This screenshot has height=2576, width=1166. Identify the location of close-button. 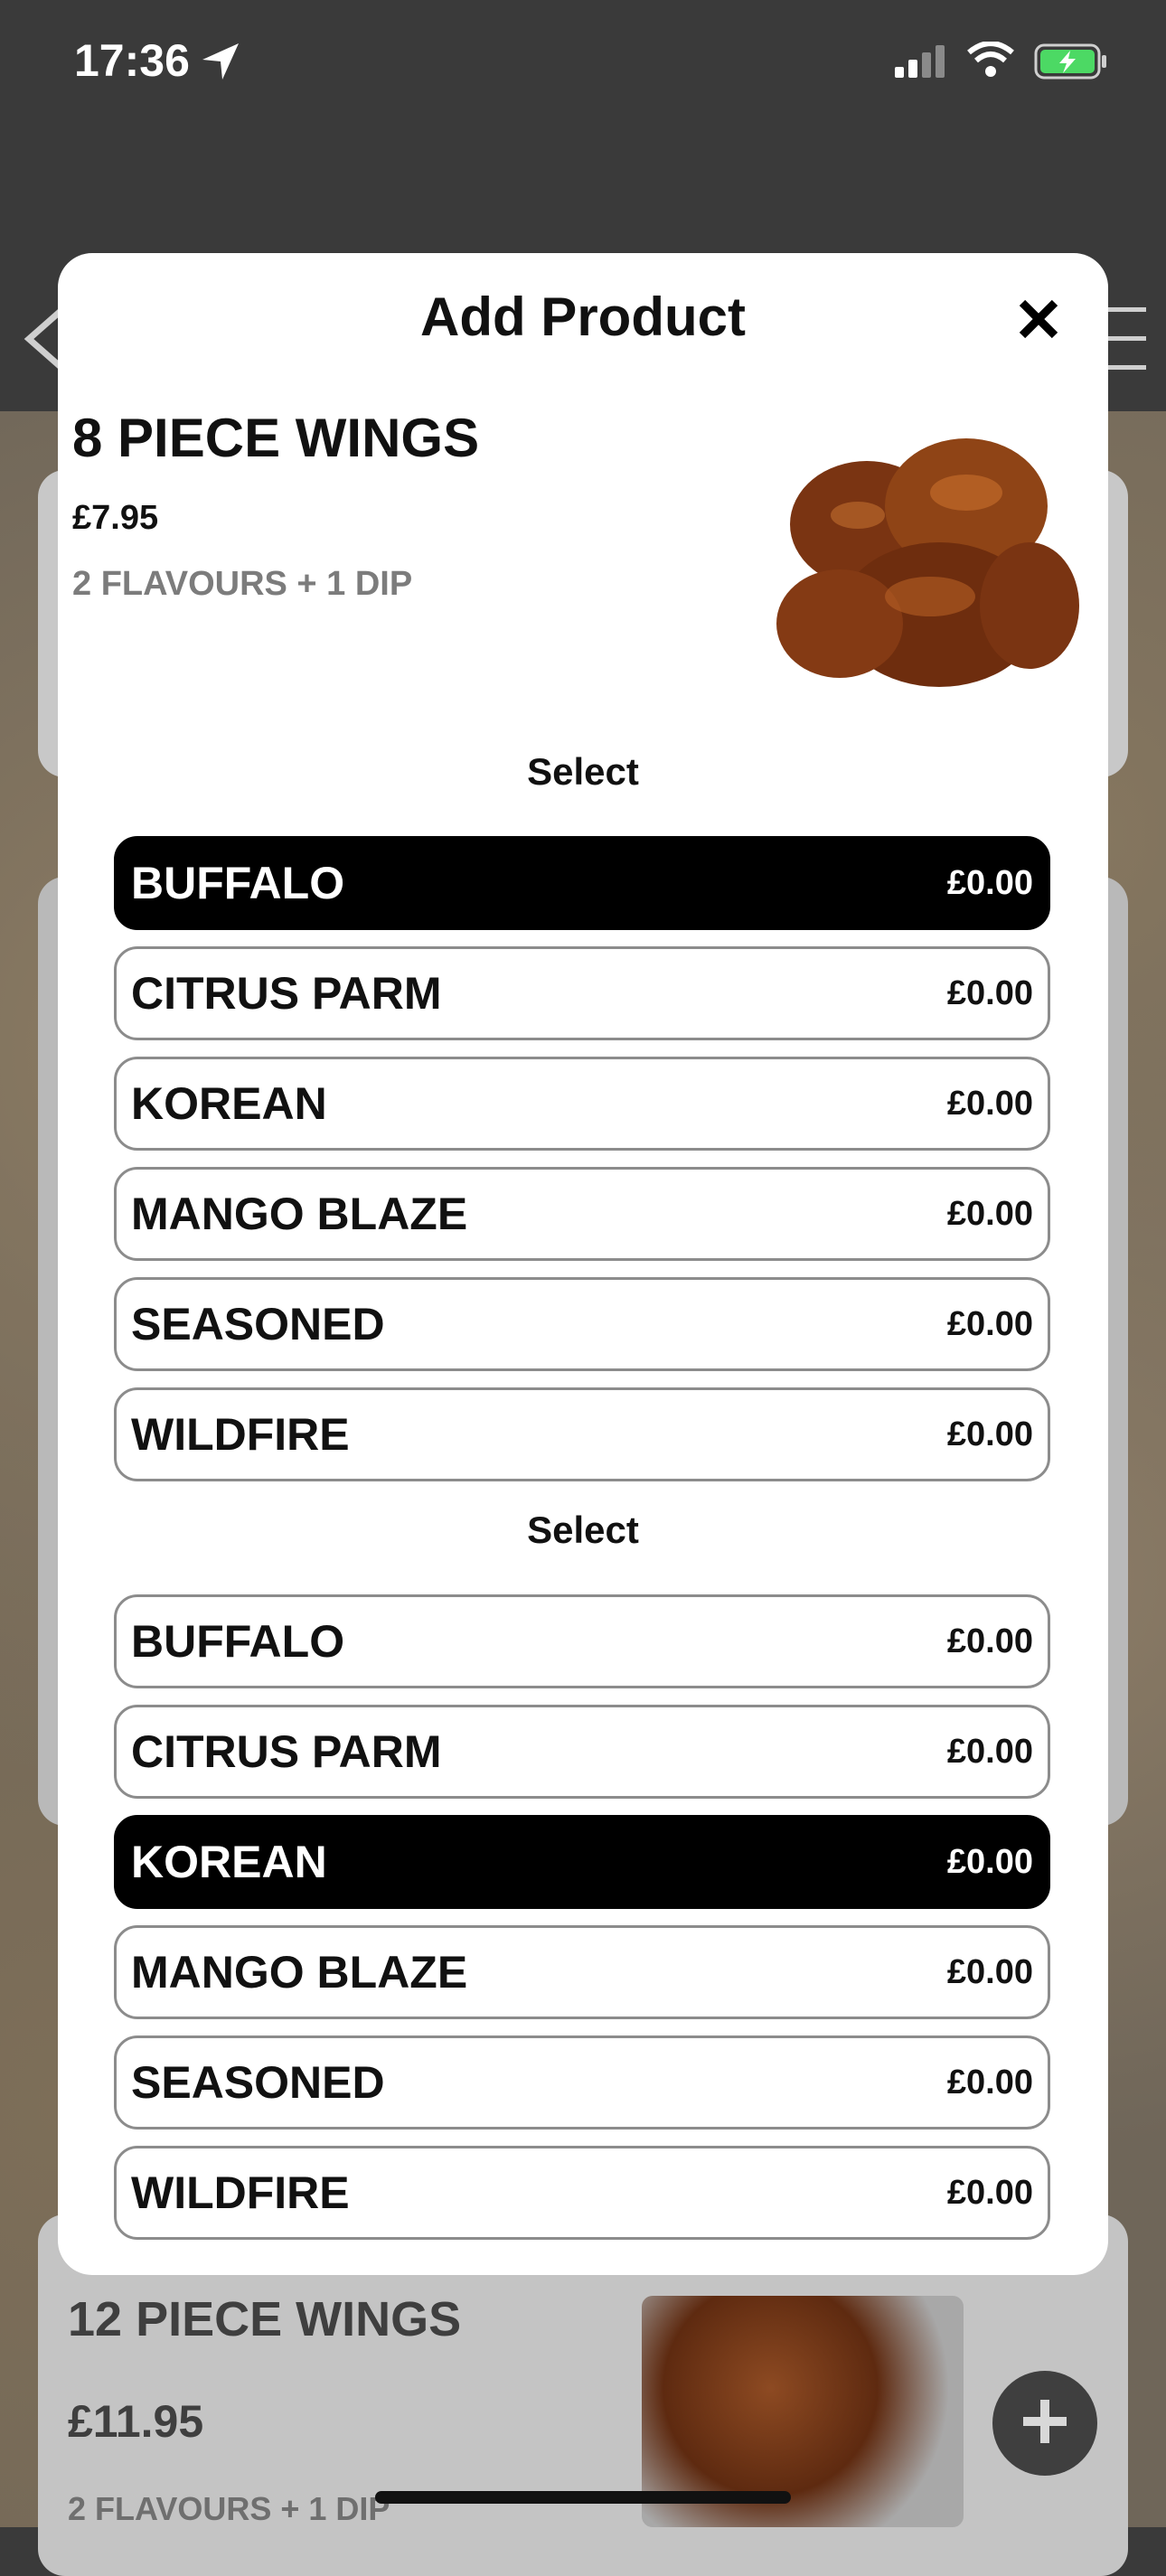
(1038, 321).